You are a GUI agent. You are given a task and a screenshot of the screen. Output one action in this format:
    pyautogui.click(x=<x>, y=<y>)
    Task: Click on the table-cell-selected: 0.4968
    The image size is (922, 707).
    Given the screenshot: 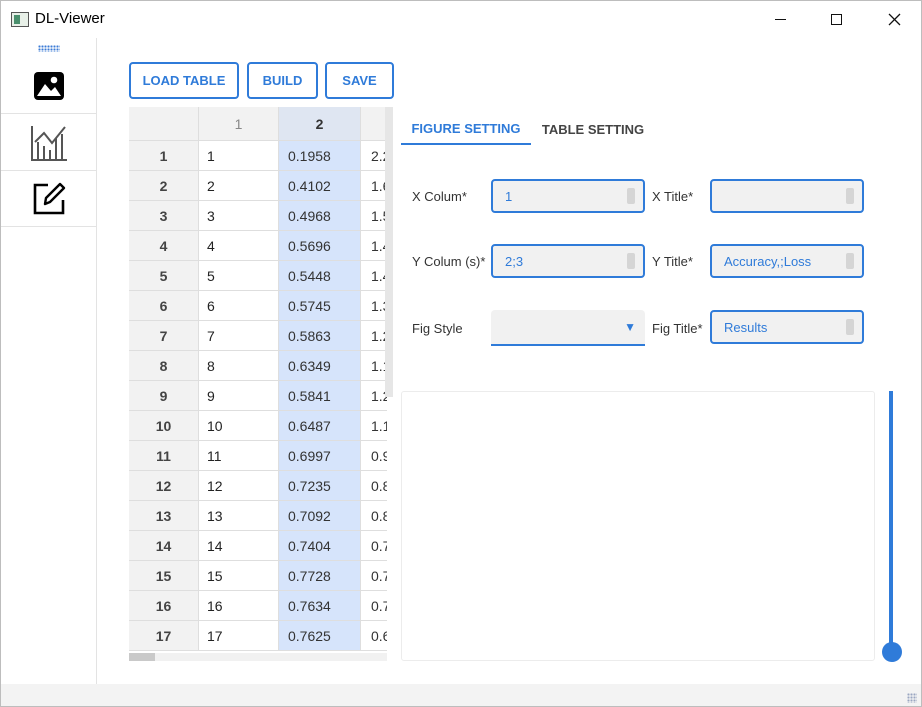 What is the action you would take?
    pyautogui.click(x=320, y=216)
    